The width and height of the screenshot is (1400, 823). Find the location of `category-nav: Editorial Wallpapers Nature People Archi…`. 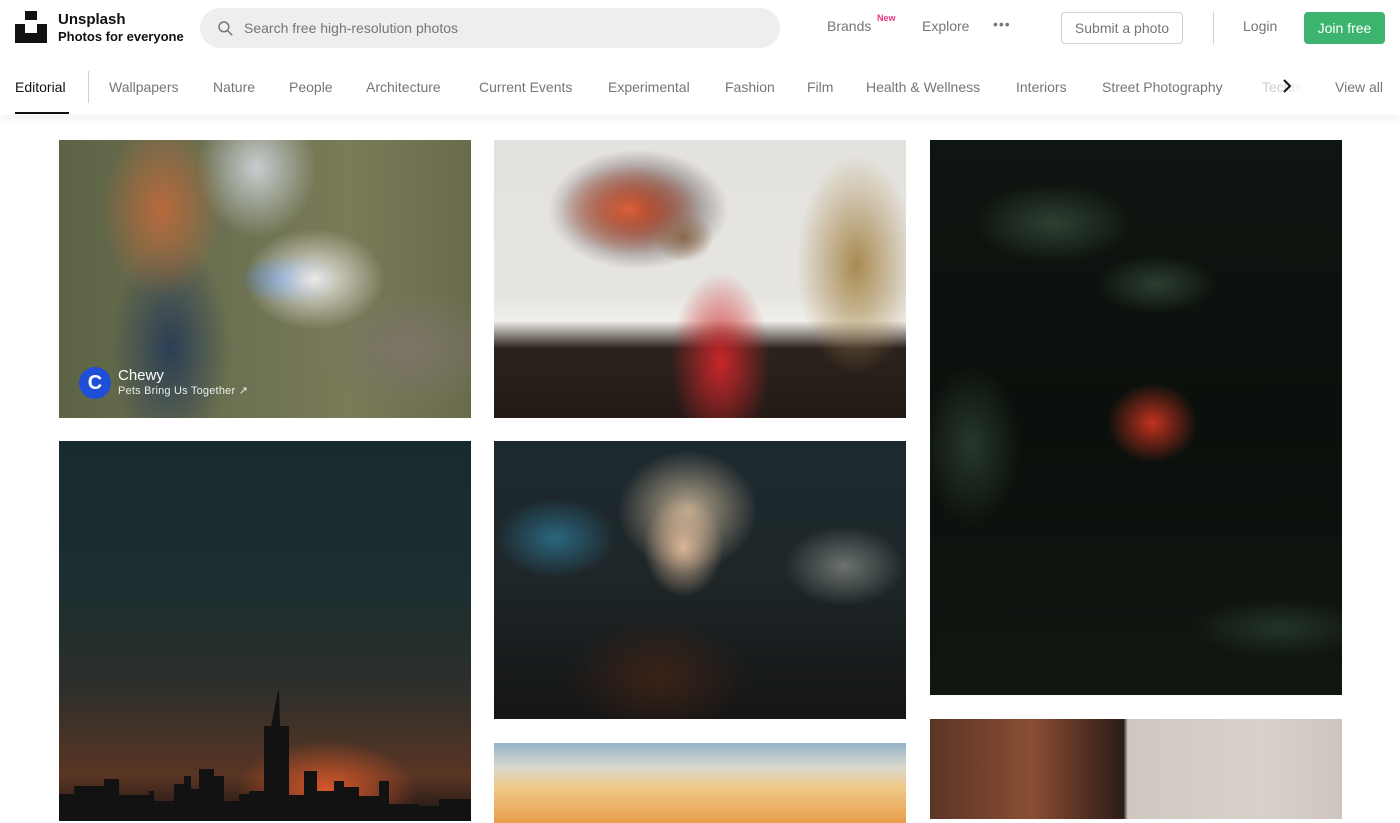

category-nav: Editorial Wallpapers Nature People Archi… is located at coordinates (700, 85).